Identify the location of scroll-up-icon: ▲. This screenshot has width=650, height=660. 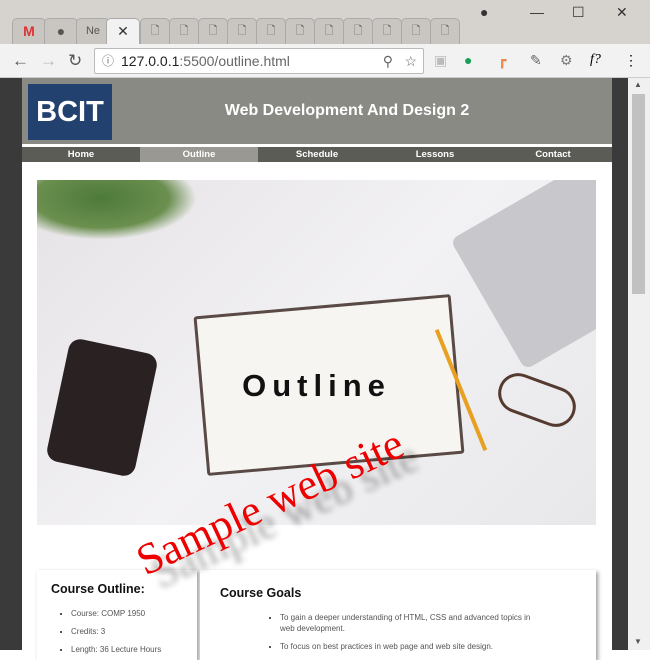
(638, 84).